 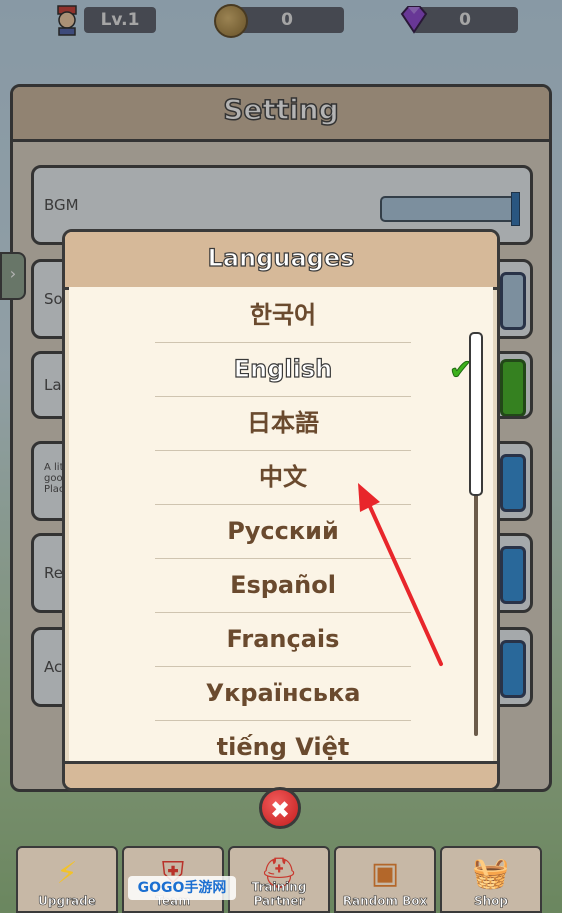 What do you see at coordinates (385, 901) in the screenshot?
I see `nav-random-box-label: Random Box` at bounding box center [385, 901].